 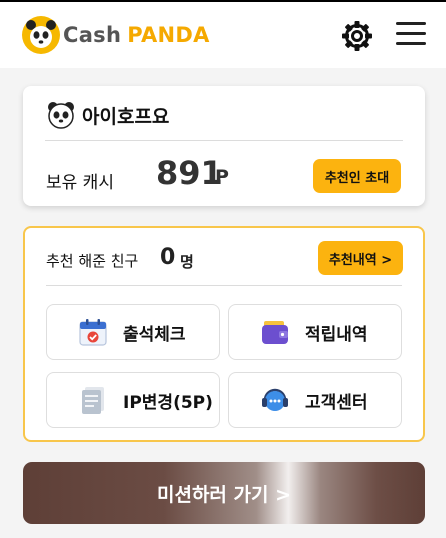 I want to click on tile-label: 출석체크, so click(x=154, y=334).